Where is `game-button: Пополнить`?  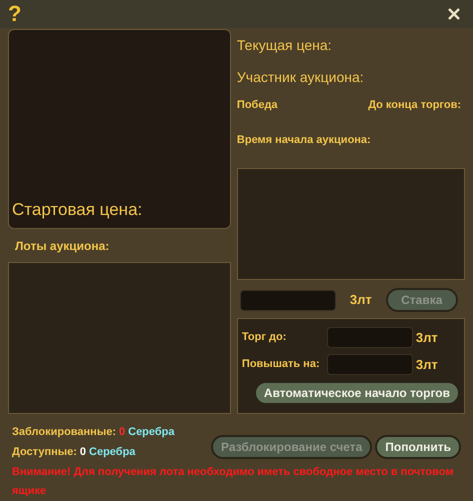
game-button: Пополнить is located at coordinates (418, 447).